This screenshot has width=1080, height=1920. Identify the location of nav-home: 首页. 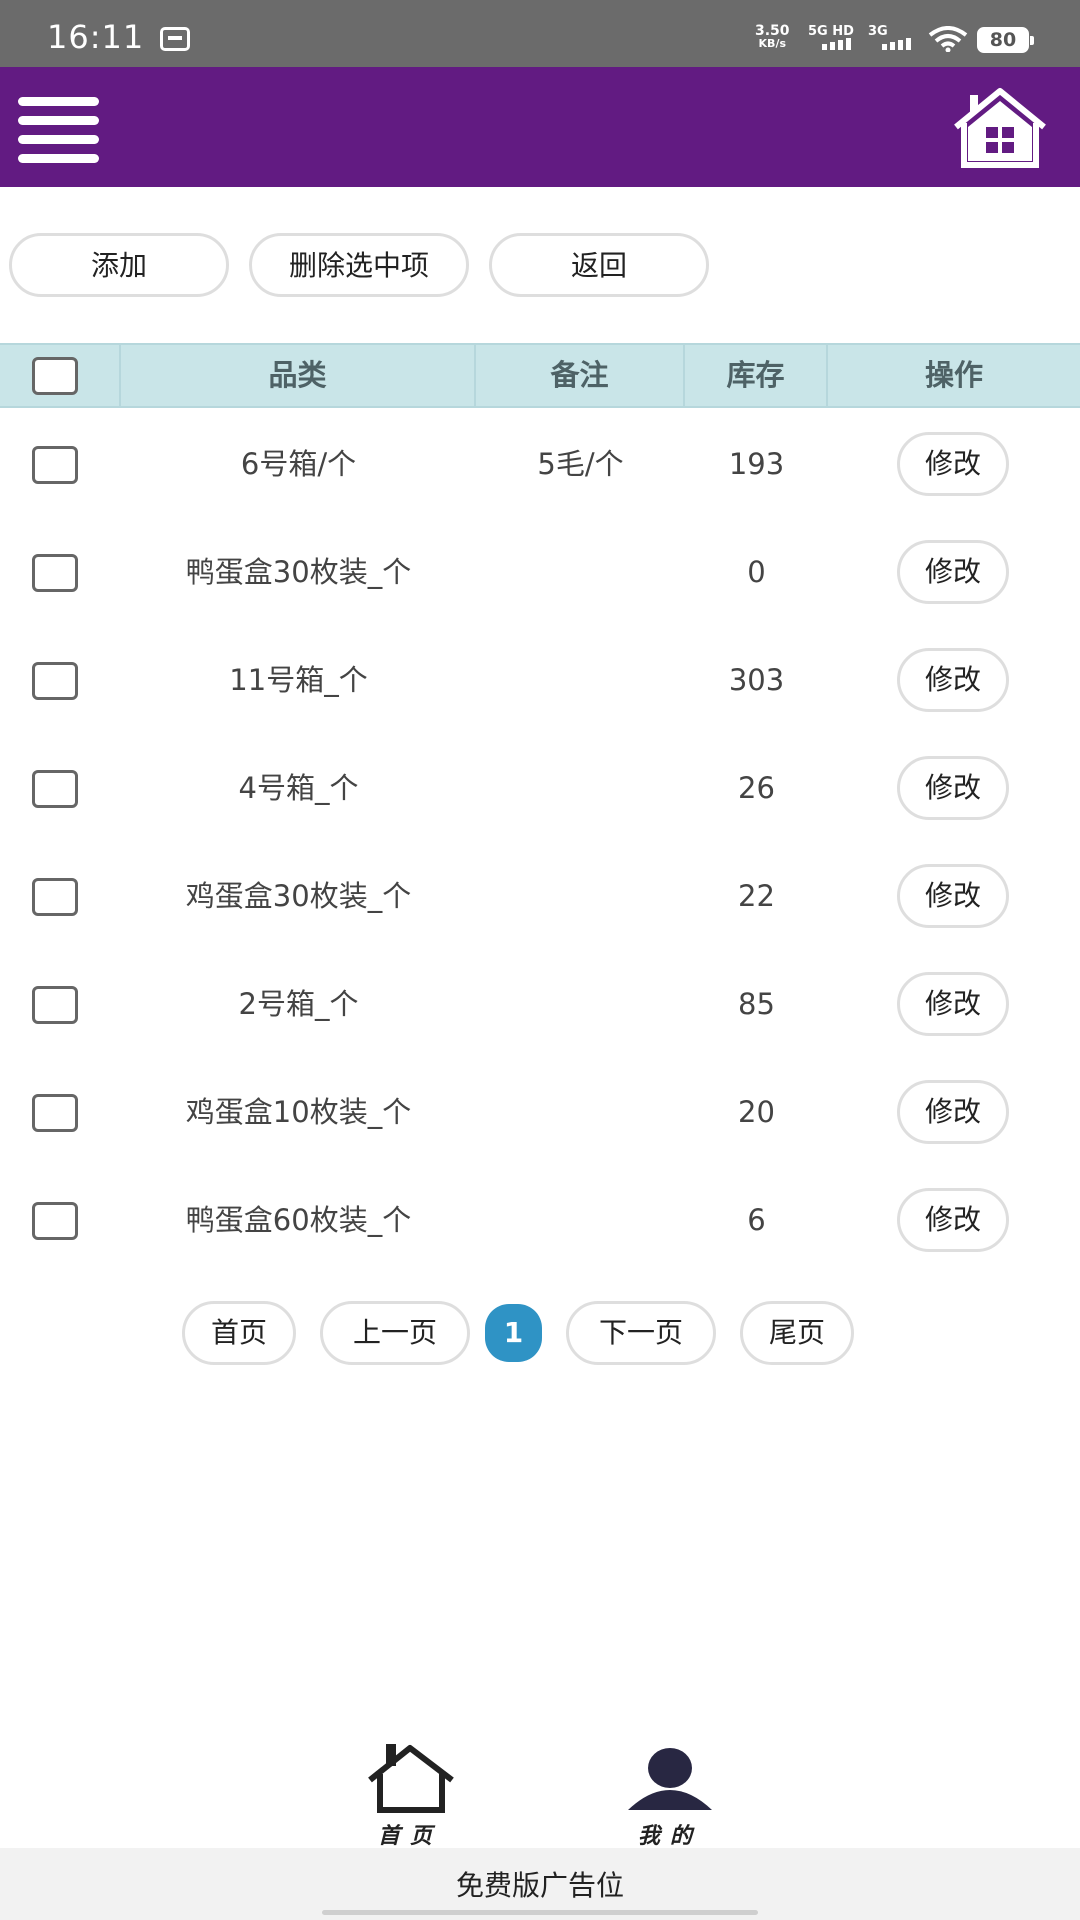
(410, 1794).